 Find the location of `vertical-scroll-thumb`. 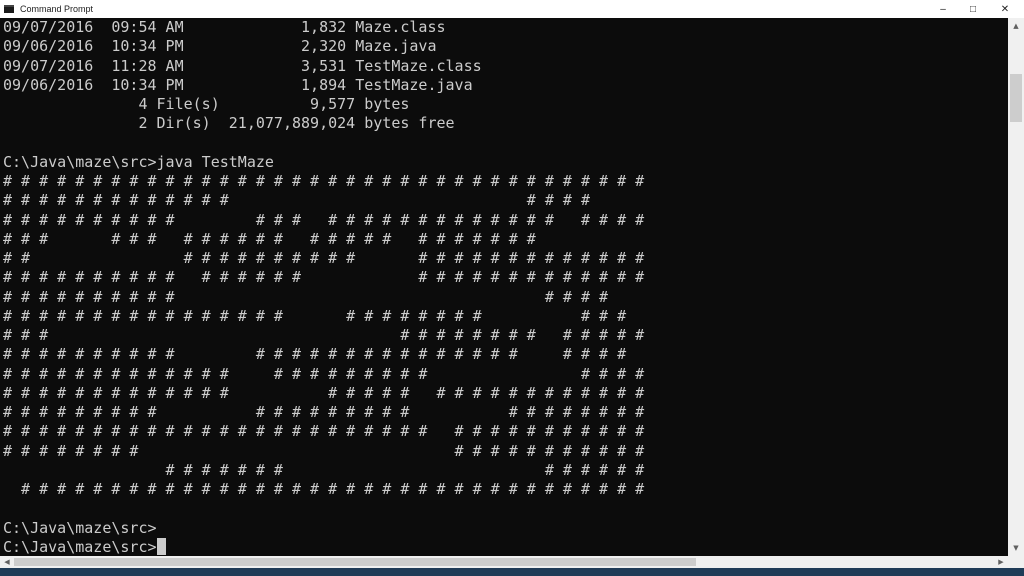

vertical-scroll-thumb is located at coordinates (1016, 98).